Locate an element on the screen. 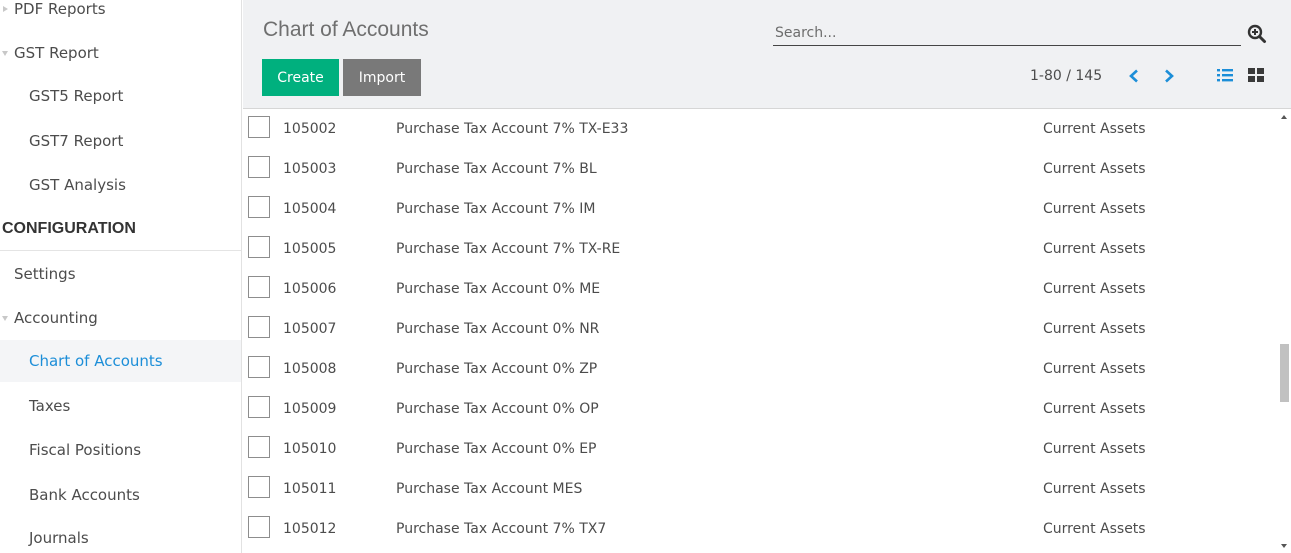  create-button: Create is located at coordinates (300, 77).